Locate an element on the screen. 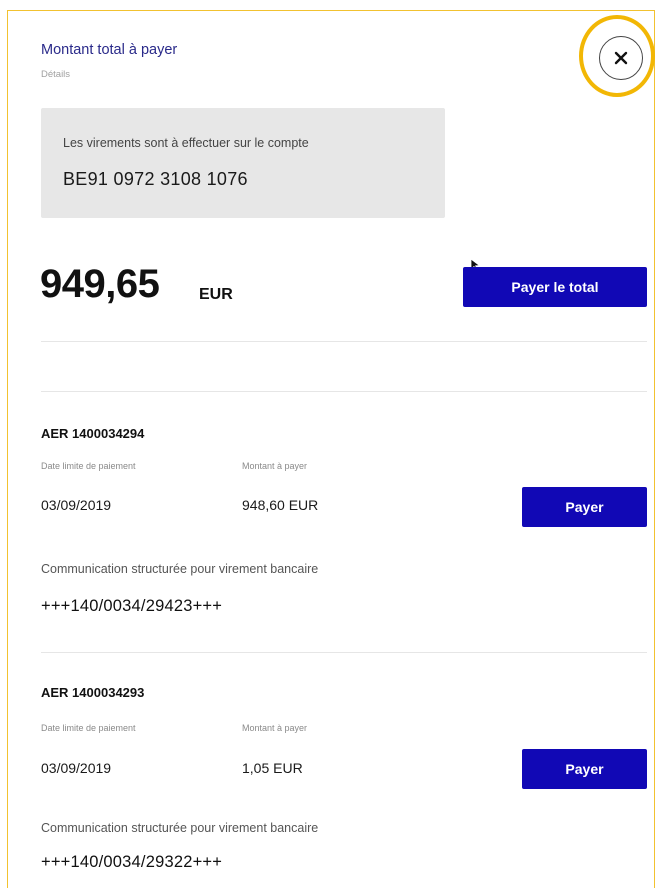 The height and width of the screenshot is (888, 661). amount-value: 948,60 EUR is located at coordinates (280, 505).